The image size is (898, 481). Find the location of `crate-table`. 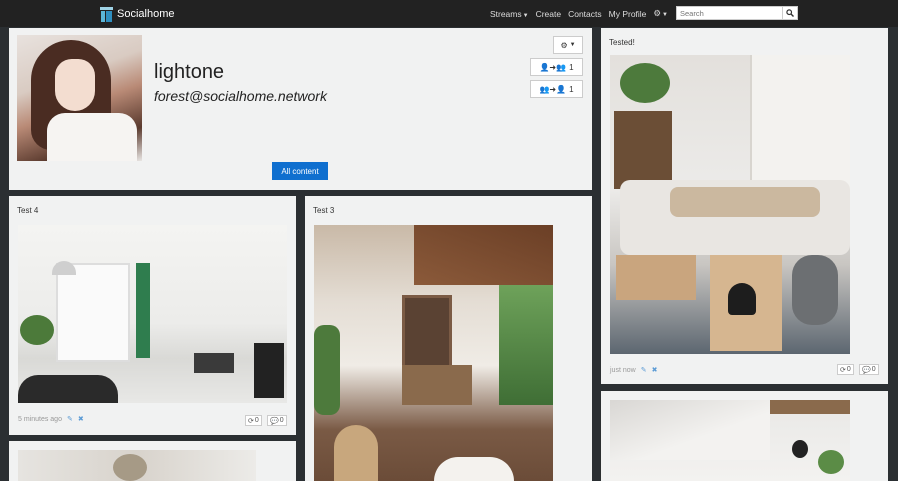

crate-table is located at coordinates (656, 277).